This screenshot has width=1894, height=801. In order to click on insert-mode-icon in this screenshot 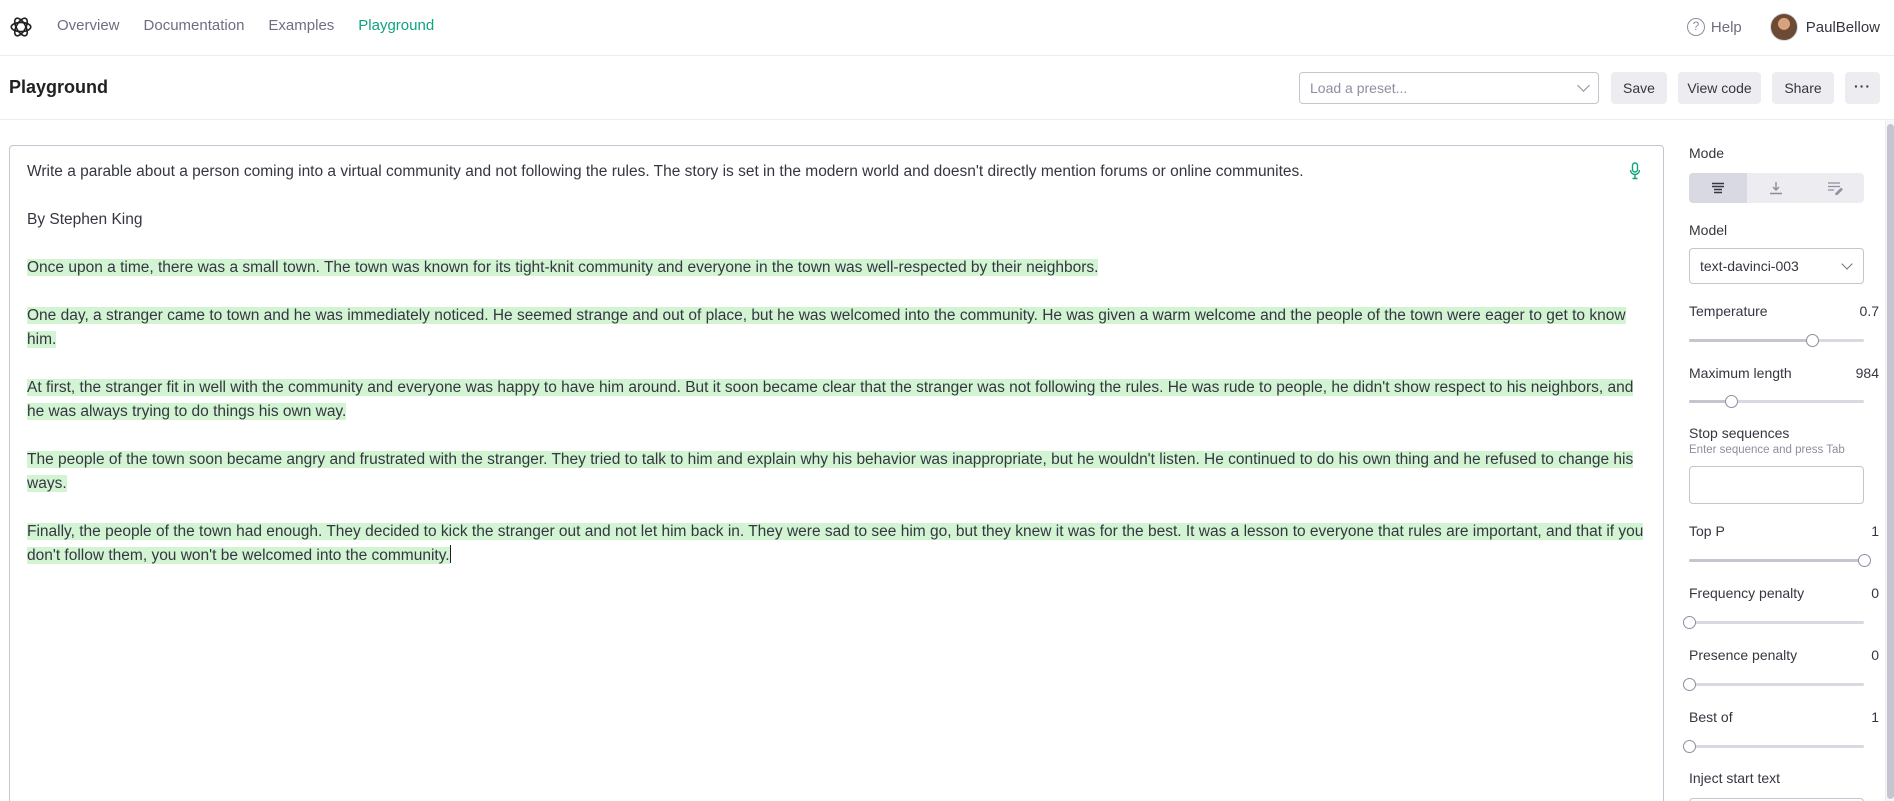, I will do `click(1776, 188)`.